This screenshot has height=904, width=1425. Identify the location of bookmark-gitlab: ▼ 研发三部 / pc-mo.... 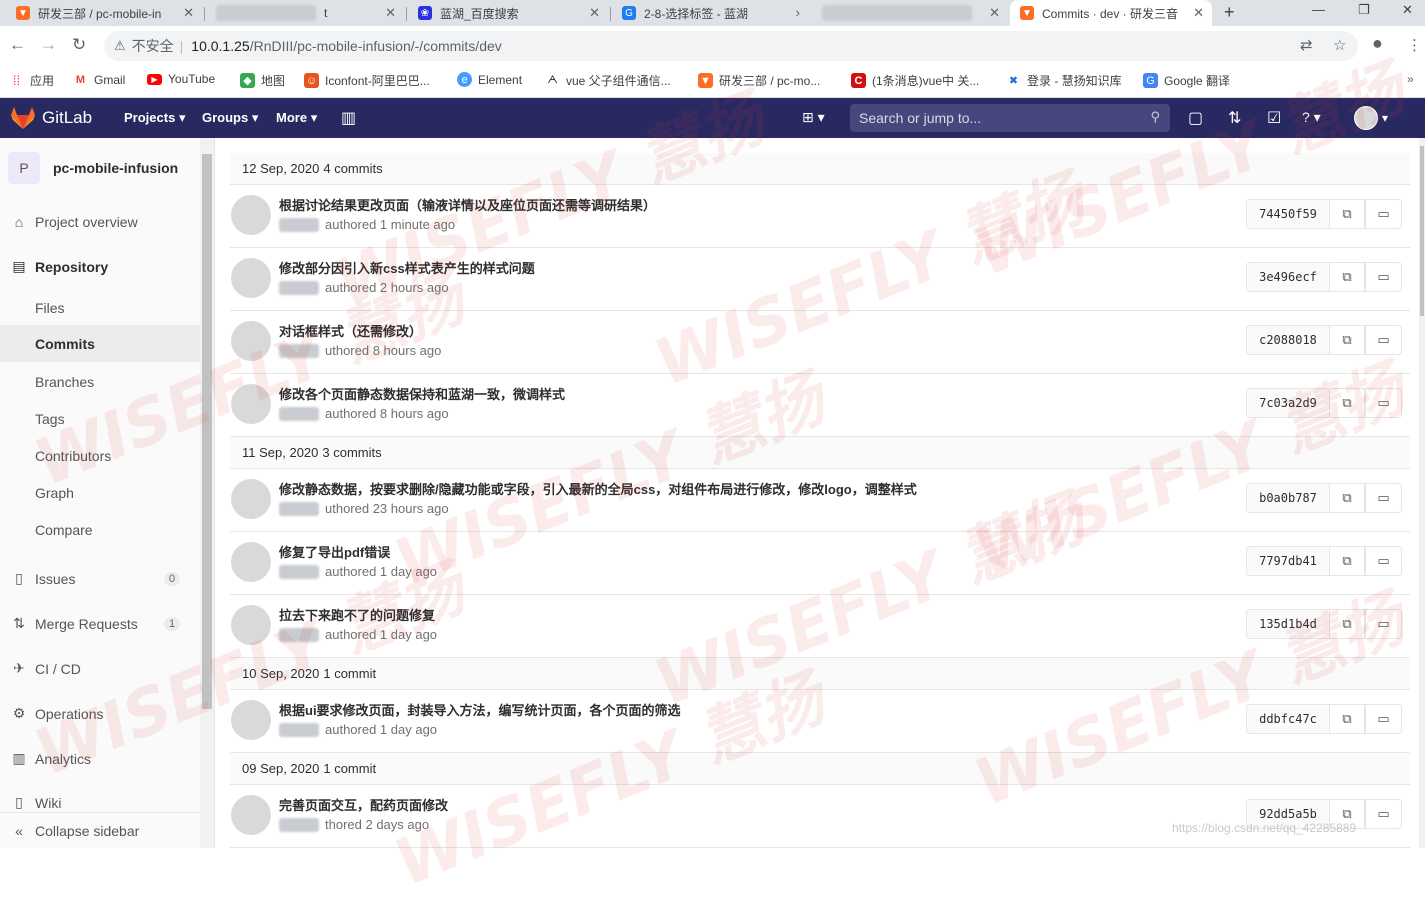
(759, 80).